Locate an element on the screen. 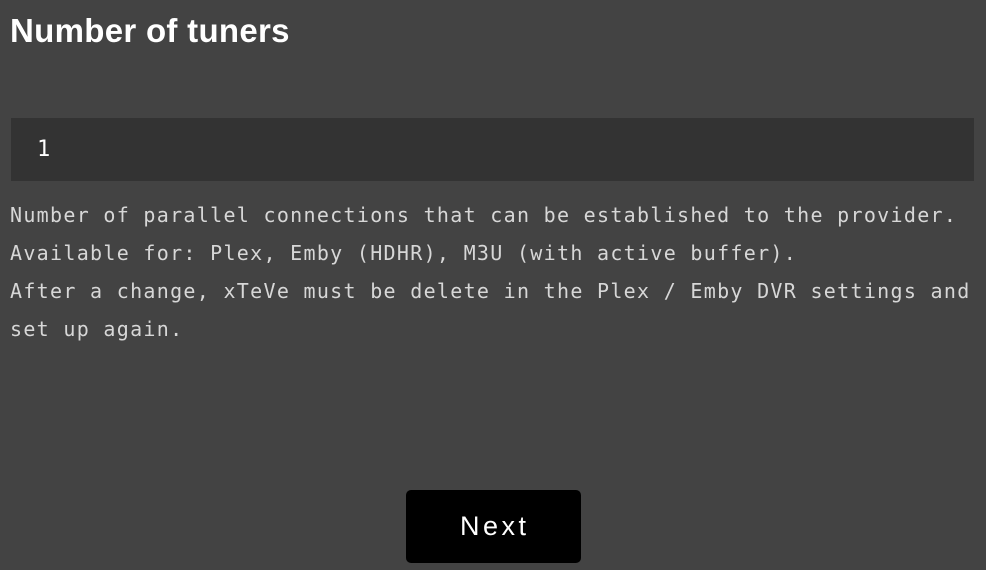 Image resolution: width=986 pixels, height=570 pixels. page-title: Number of tuners is located at coordinates (150, 30).